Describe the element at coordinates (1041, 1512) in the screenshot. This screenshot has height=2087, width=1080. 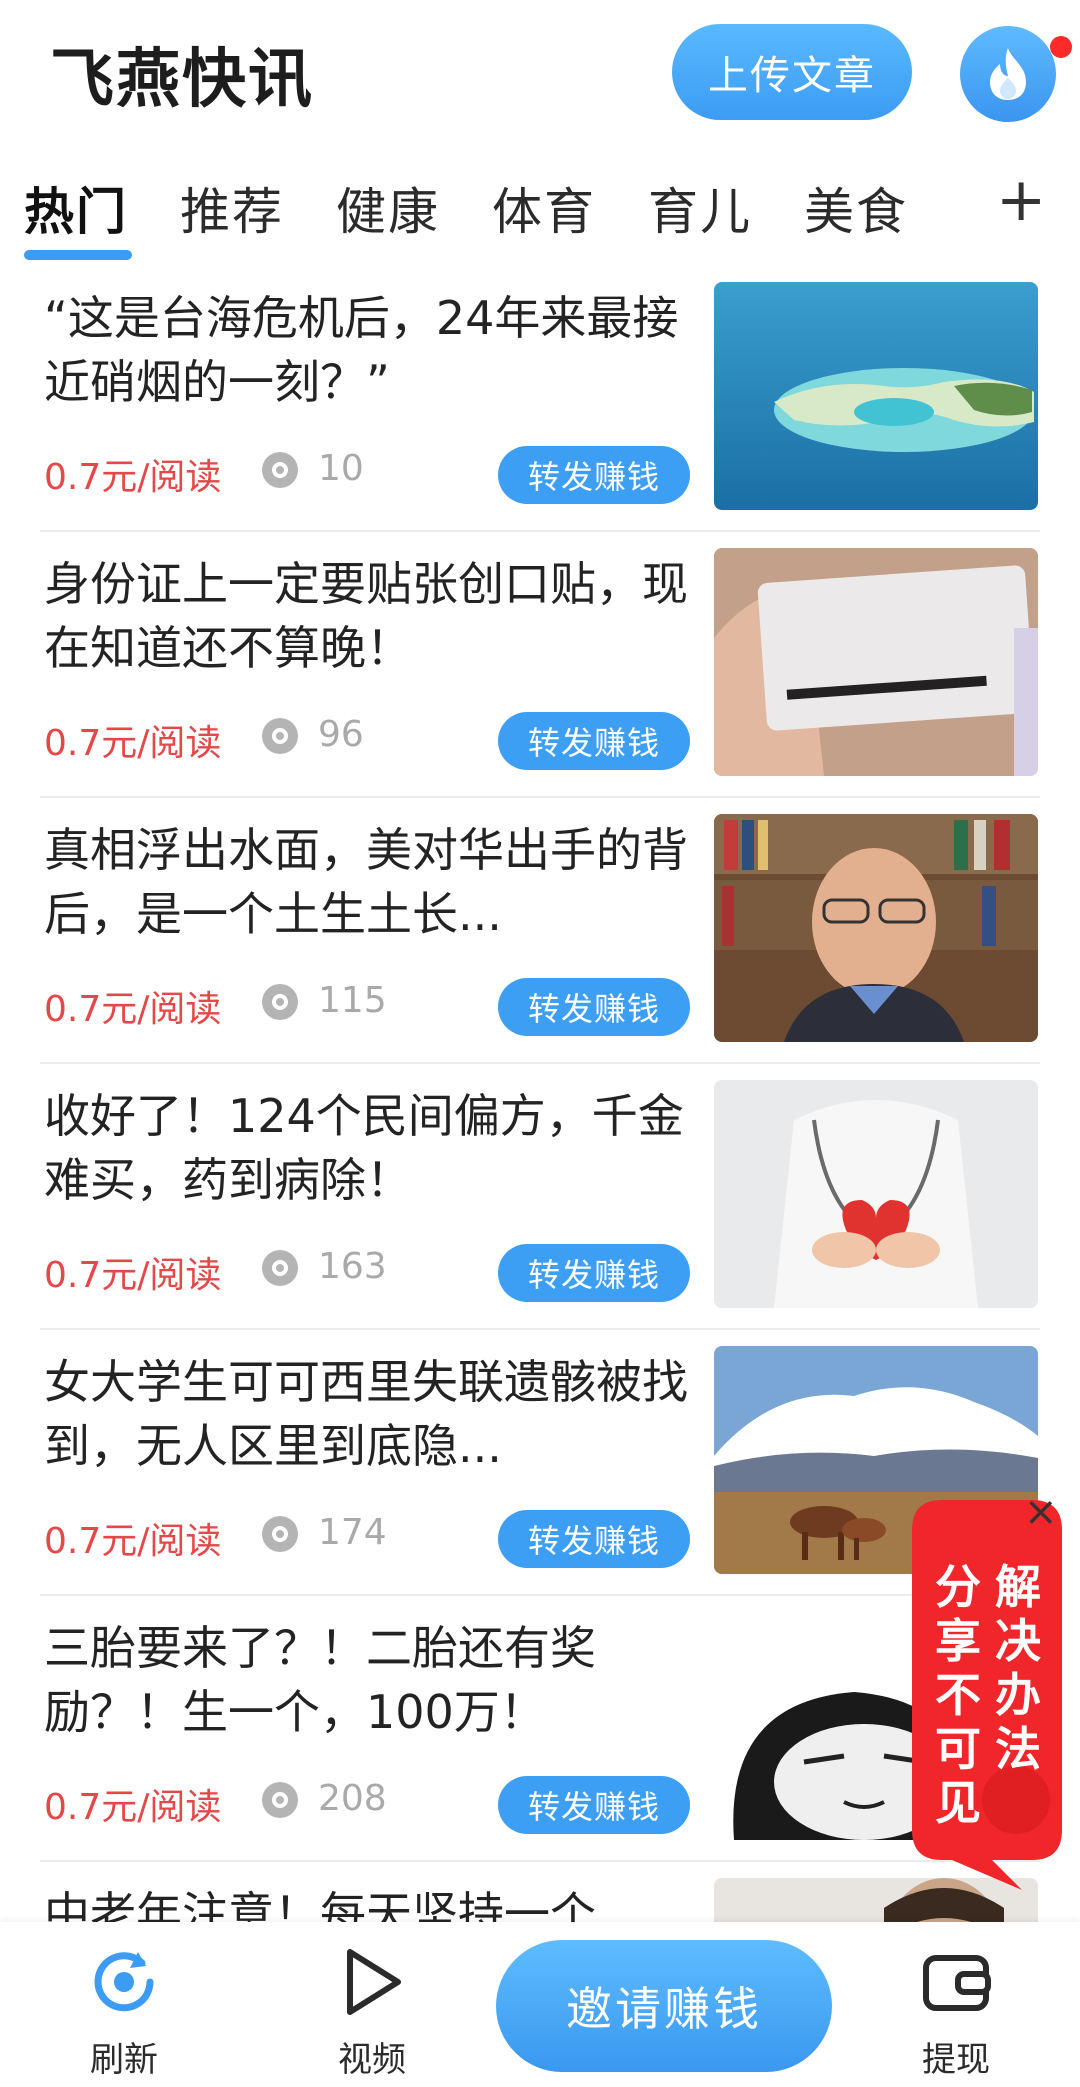
I see `close-icon: ×` at that location.